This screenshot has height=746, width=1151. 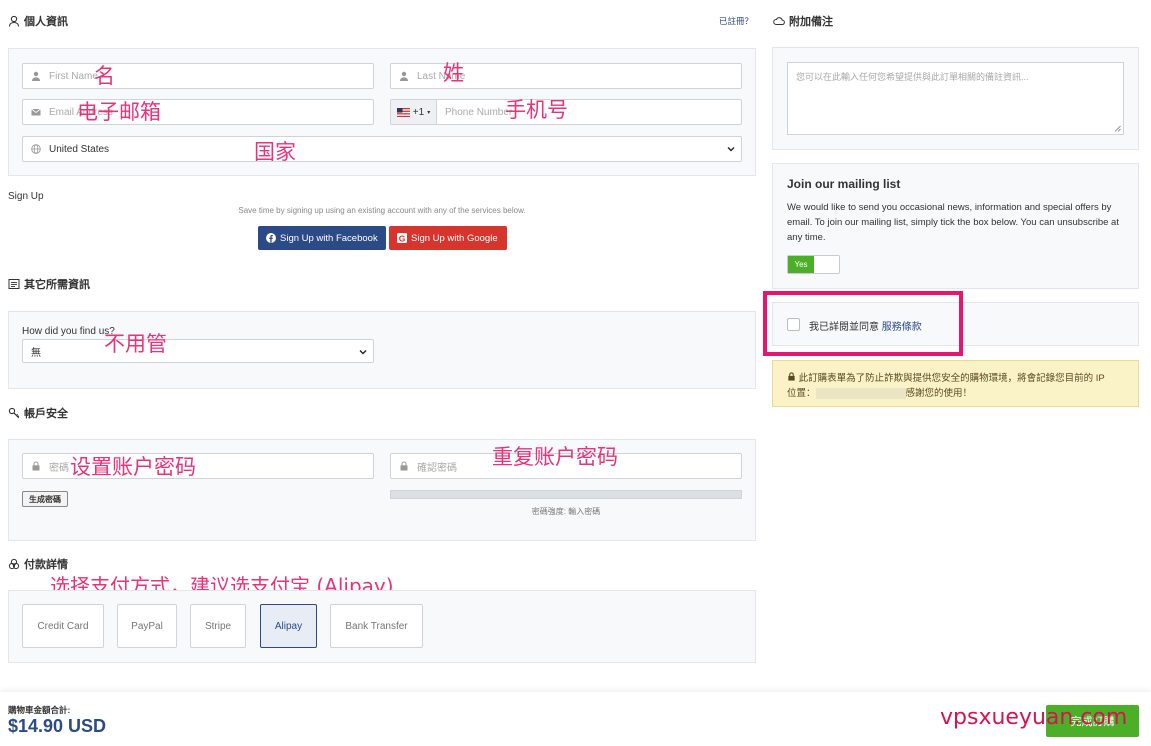 What do you see at coordinates (133, 467) in the screenshot?
I see `annotation-password: 设置账户密码` at bounding box center [133, 467].